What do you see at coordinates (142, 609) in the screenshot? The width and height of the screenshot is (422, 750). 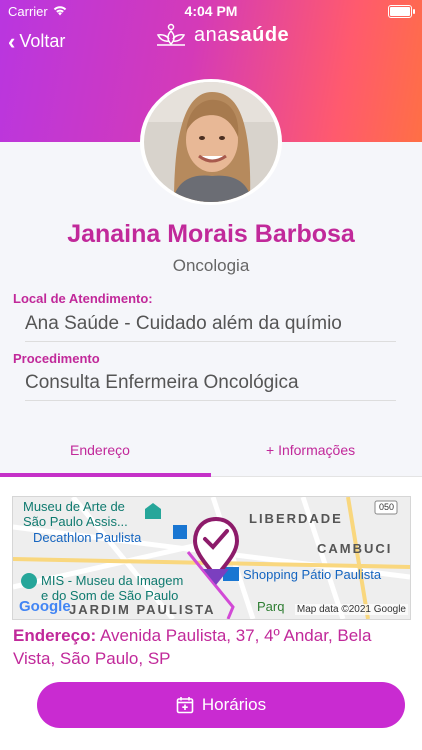 I see `map-label-jardim: JARDIM PAULISTA` at bounding box center [142, 609].